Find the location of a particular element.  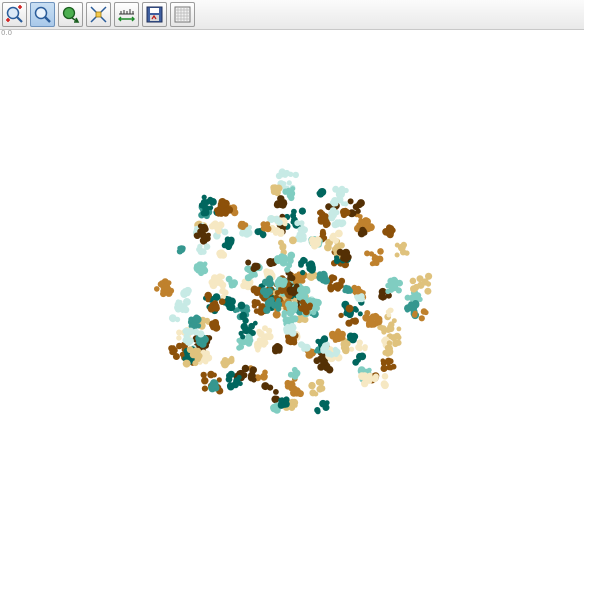

axis-scale-button is located at coordinates (126, 14).